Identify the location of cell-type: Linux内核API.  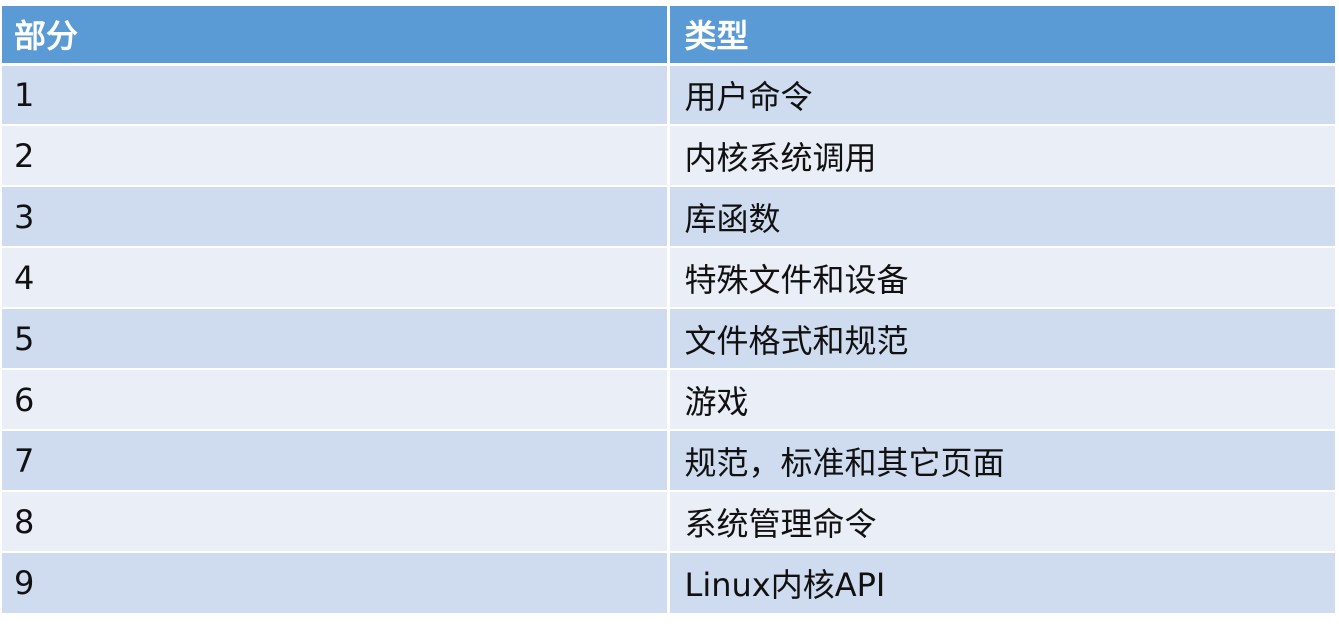
(1000, 582).